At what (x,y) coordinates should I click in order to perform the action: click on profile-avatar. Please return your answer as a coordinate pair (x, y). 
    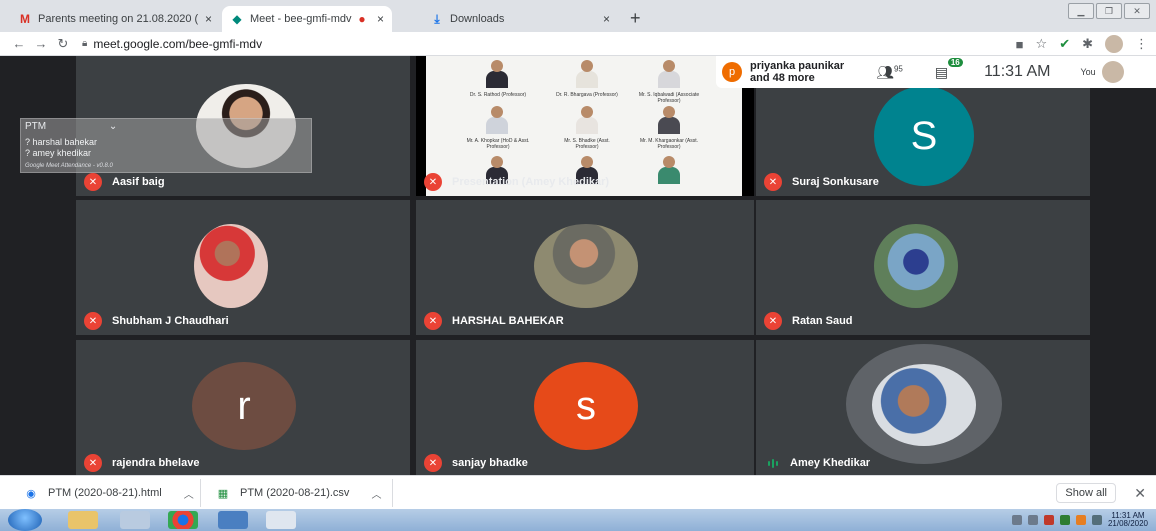
    Looking at the image, I should click on (1114, 44).